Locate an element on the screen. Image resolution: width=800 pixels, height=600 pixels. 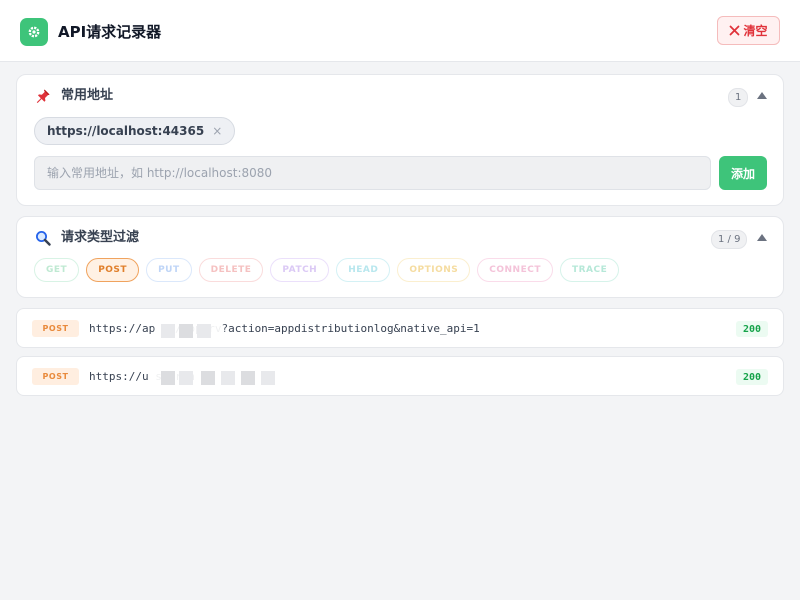
filter-chip-delete: DELETE is located at coordinates (231, 270).